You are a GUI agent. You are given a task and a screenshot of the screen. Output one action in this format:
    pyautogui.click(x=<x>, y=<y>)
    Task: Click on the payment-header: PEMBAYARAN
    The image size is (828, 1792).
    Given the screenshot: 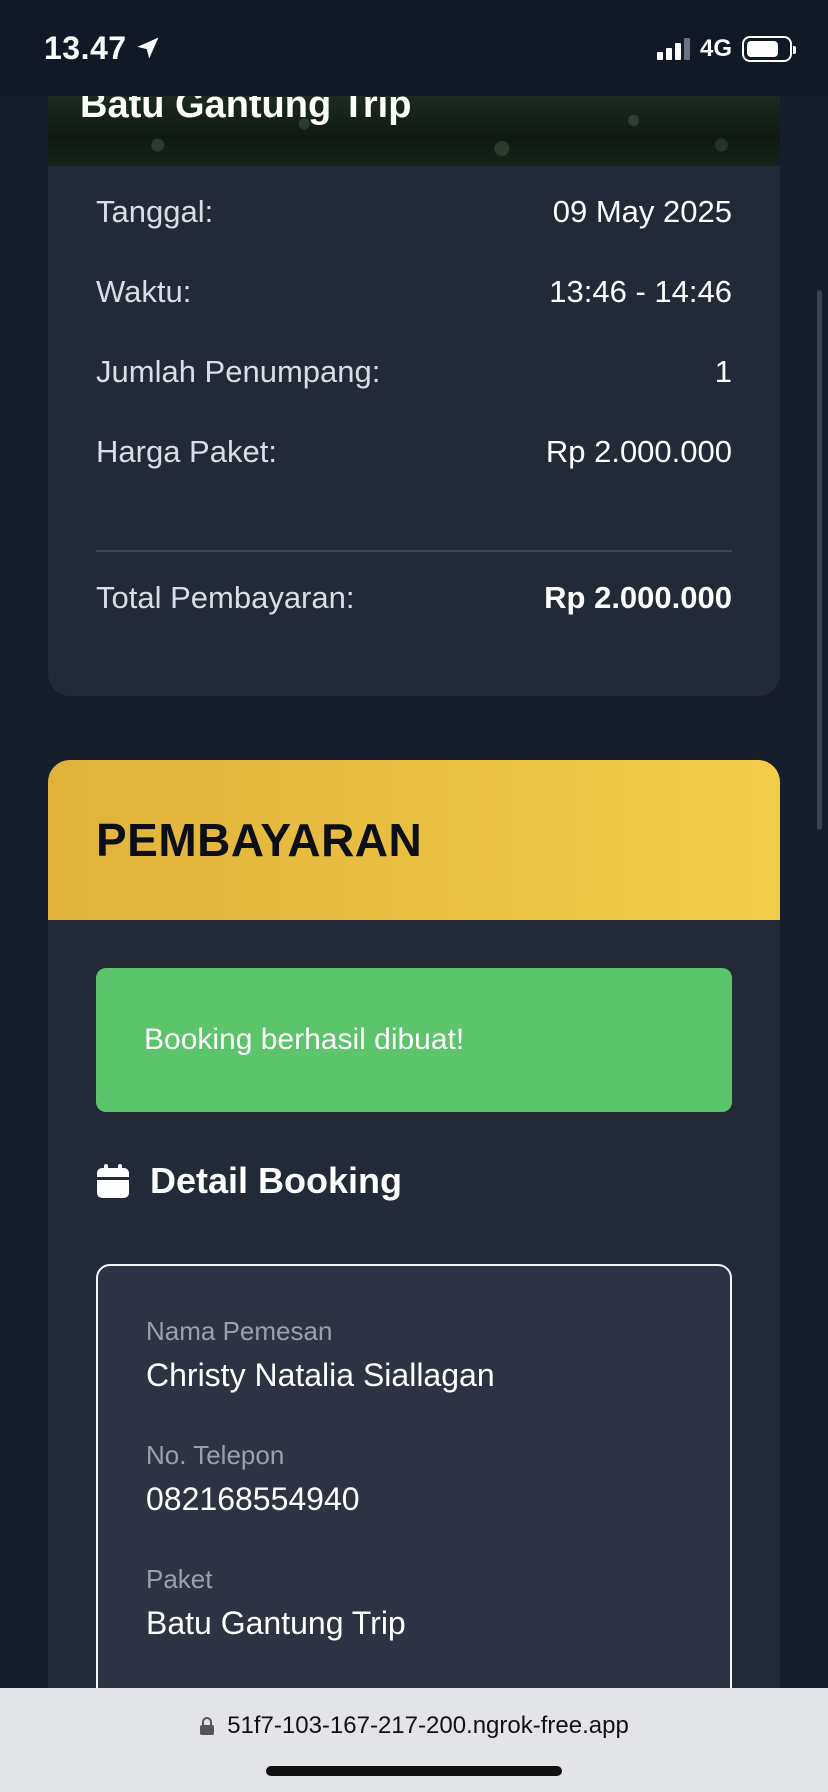 What is the action you would take?
    pyautogui.click(x=414, y=840)
    